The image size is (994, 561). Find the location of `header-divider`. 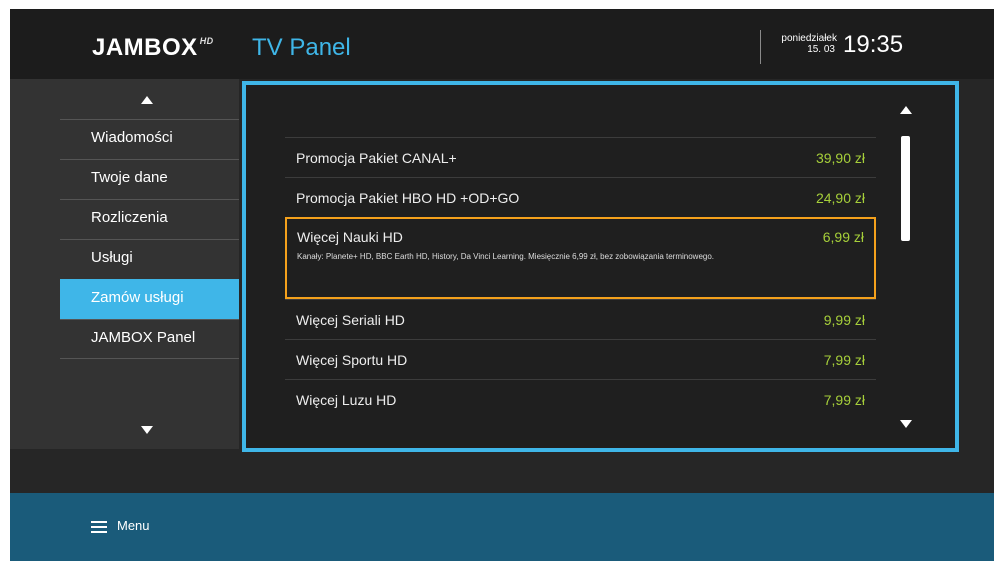

header-divider is located at coordinates (760, 47).